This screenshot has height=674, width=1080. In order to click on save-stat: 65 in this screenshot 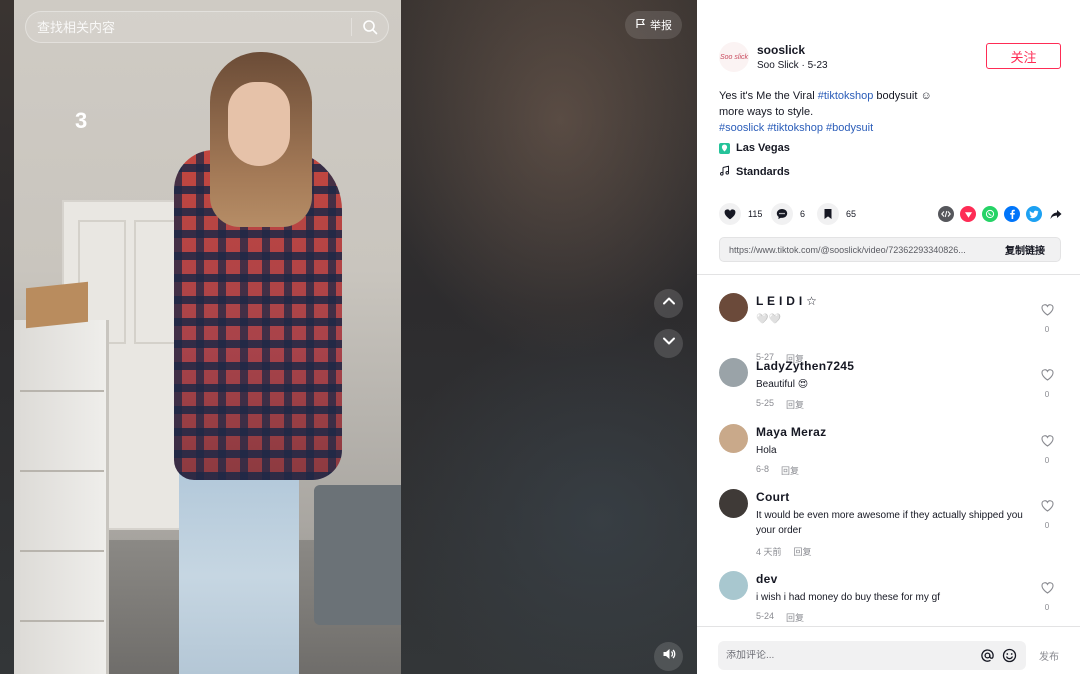, I will do `click(836, 214)`.